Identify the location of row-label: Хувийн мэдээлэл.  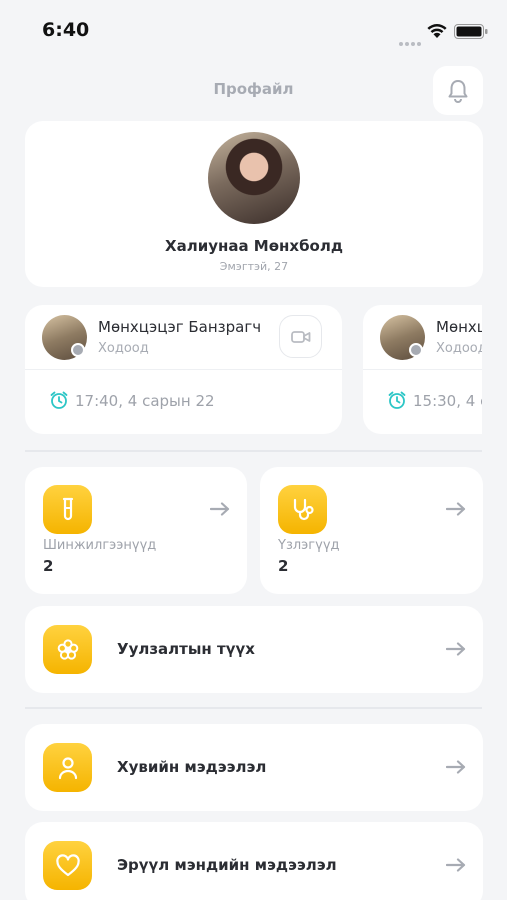
(192, 767).